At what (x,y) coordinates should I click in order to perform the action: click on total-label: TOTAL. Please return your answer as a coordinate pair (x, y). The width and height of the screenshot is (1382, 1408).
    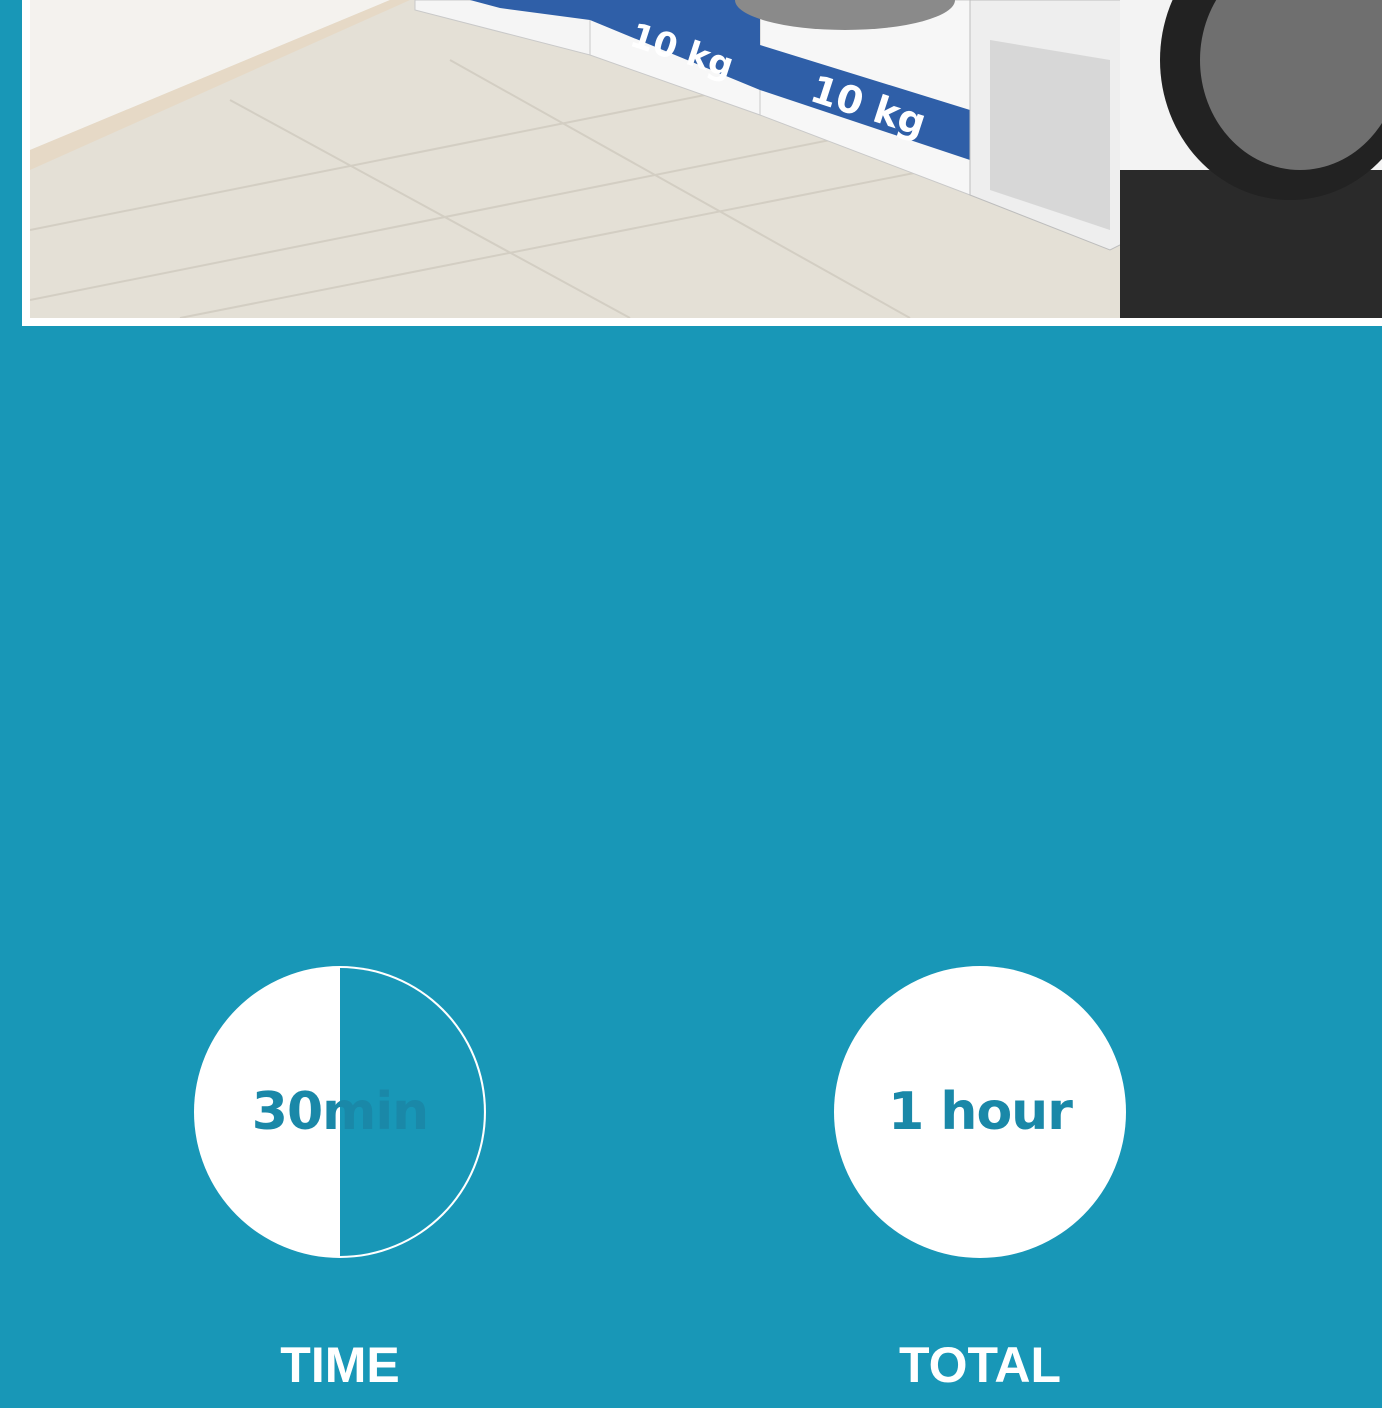
    Looking at the image, I should click on (979, 1365).